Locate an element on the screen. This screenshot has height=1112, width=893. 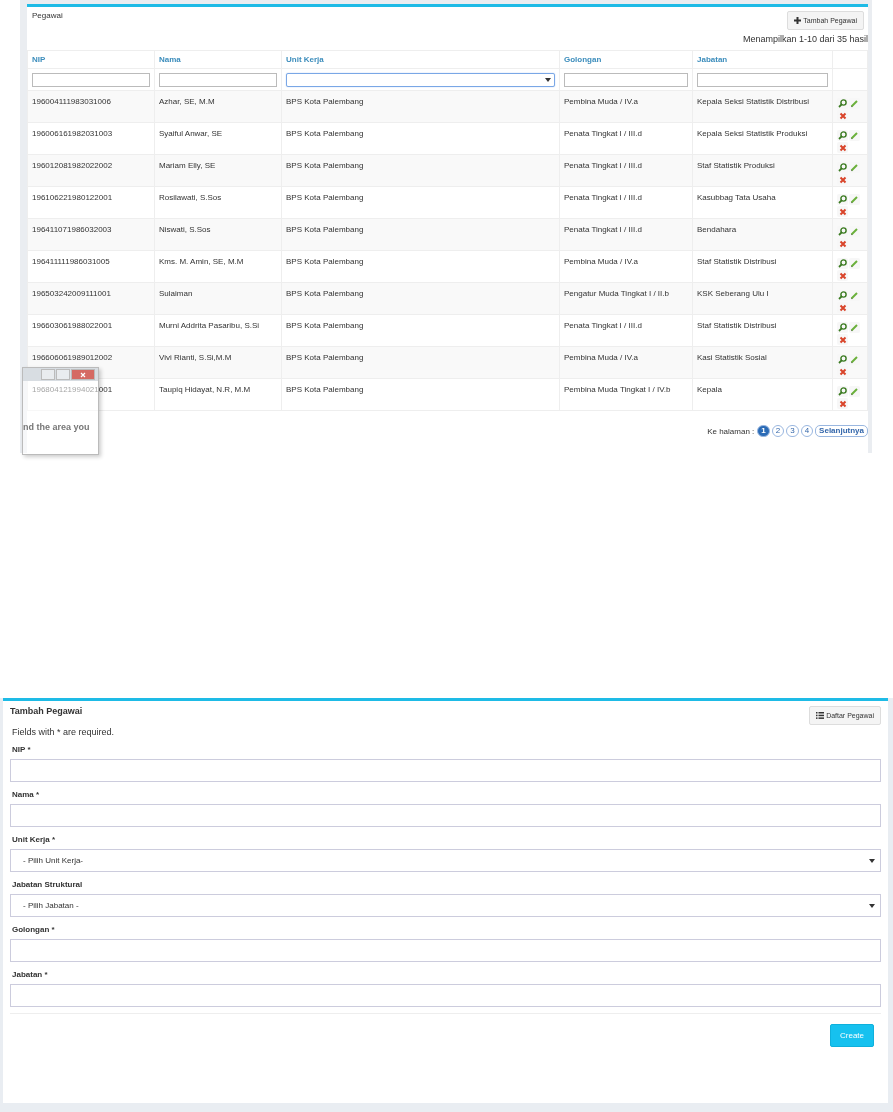
table-cell: 196411071986032003 is located at coordinates (72, 229).